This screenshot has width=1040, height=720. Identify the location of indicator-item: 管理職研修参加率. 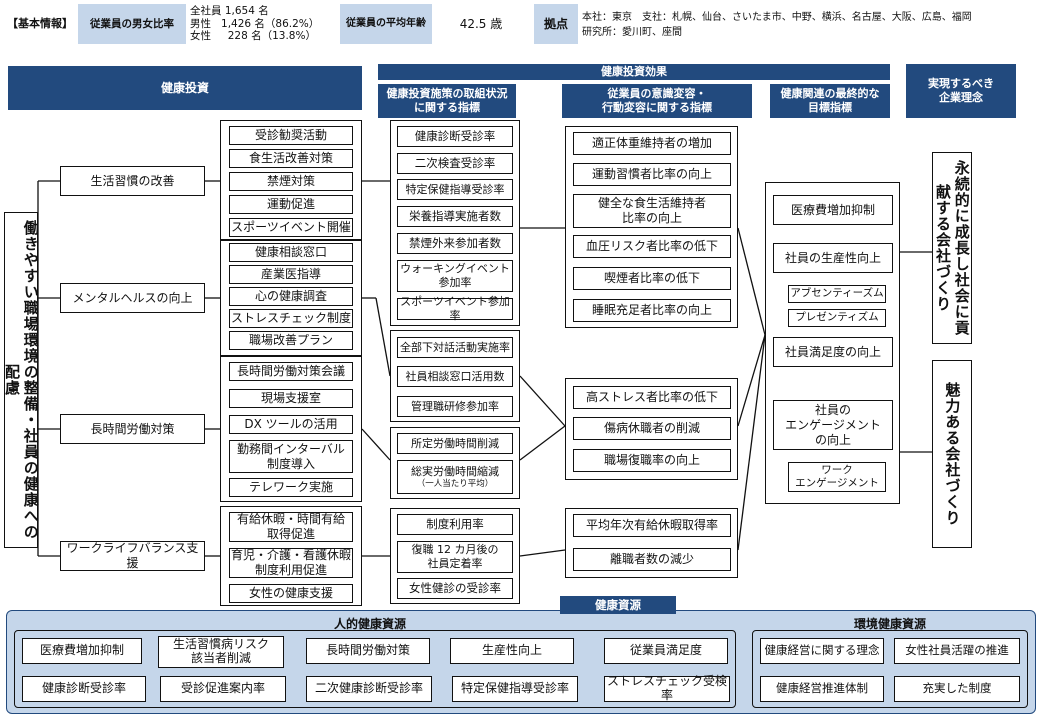
(455, 406).